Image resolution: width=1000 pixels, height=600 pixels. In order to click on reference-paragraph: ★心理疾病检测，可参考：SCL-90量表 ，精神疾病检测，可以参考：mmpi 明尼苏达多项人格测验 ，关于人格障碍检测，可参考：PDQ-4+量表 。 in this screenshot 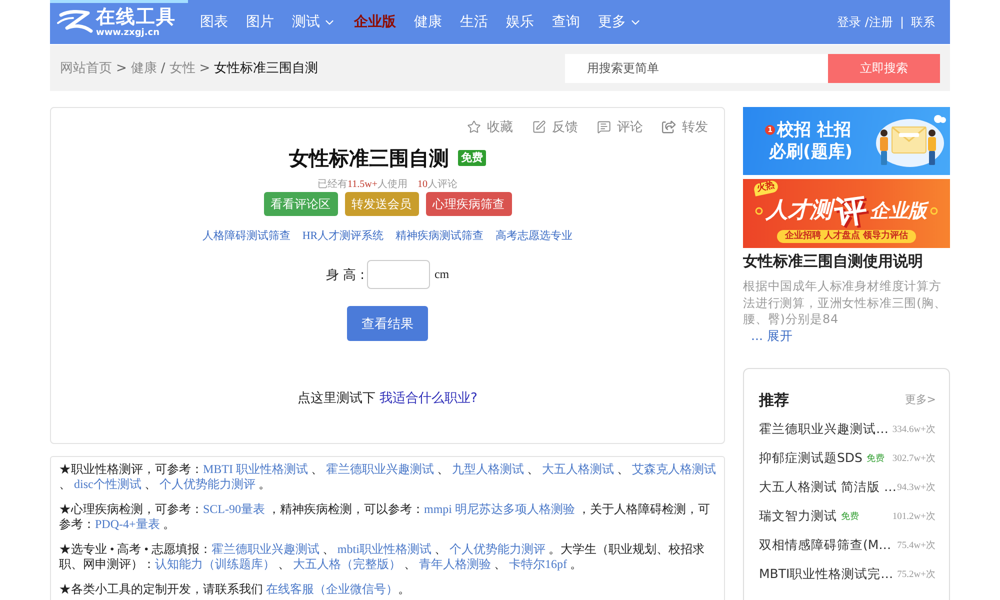, I will do `click(385, 517)`.